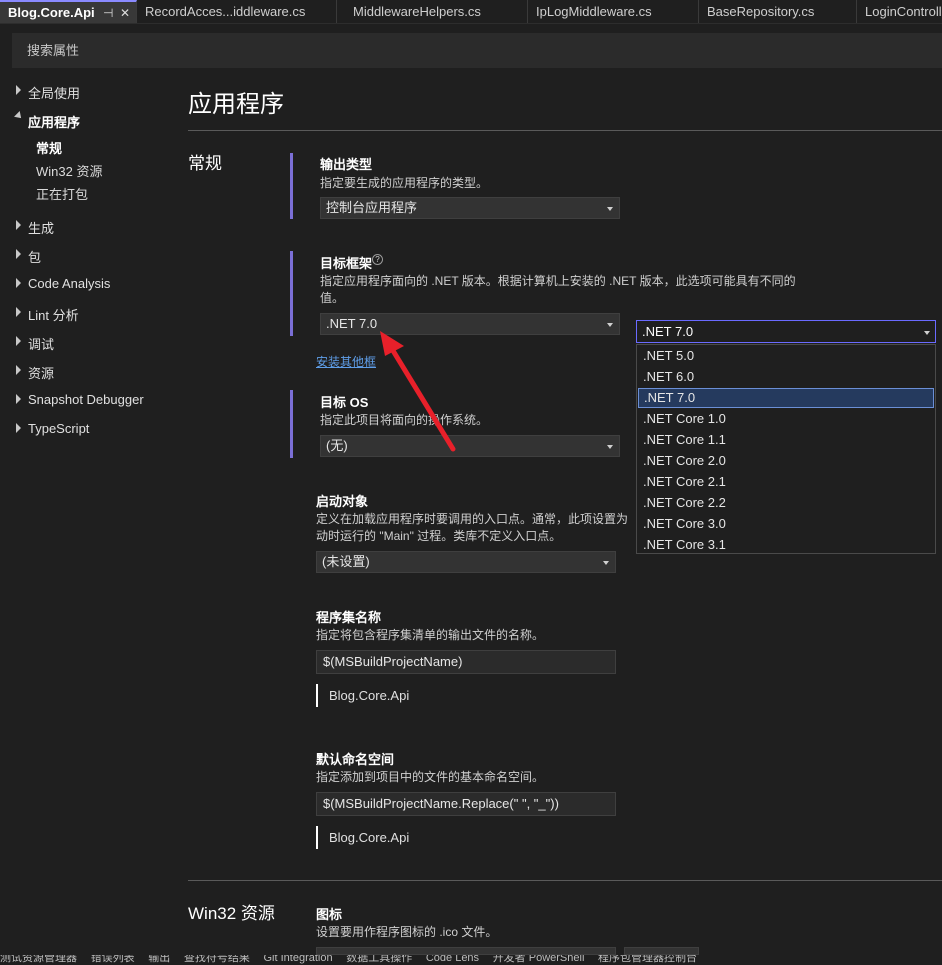  I want to click on nav-item-global-usings: 全局使用, so click(54, 92).